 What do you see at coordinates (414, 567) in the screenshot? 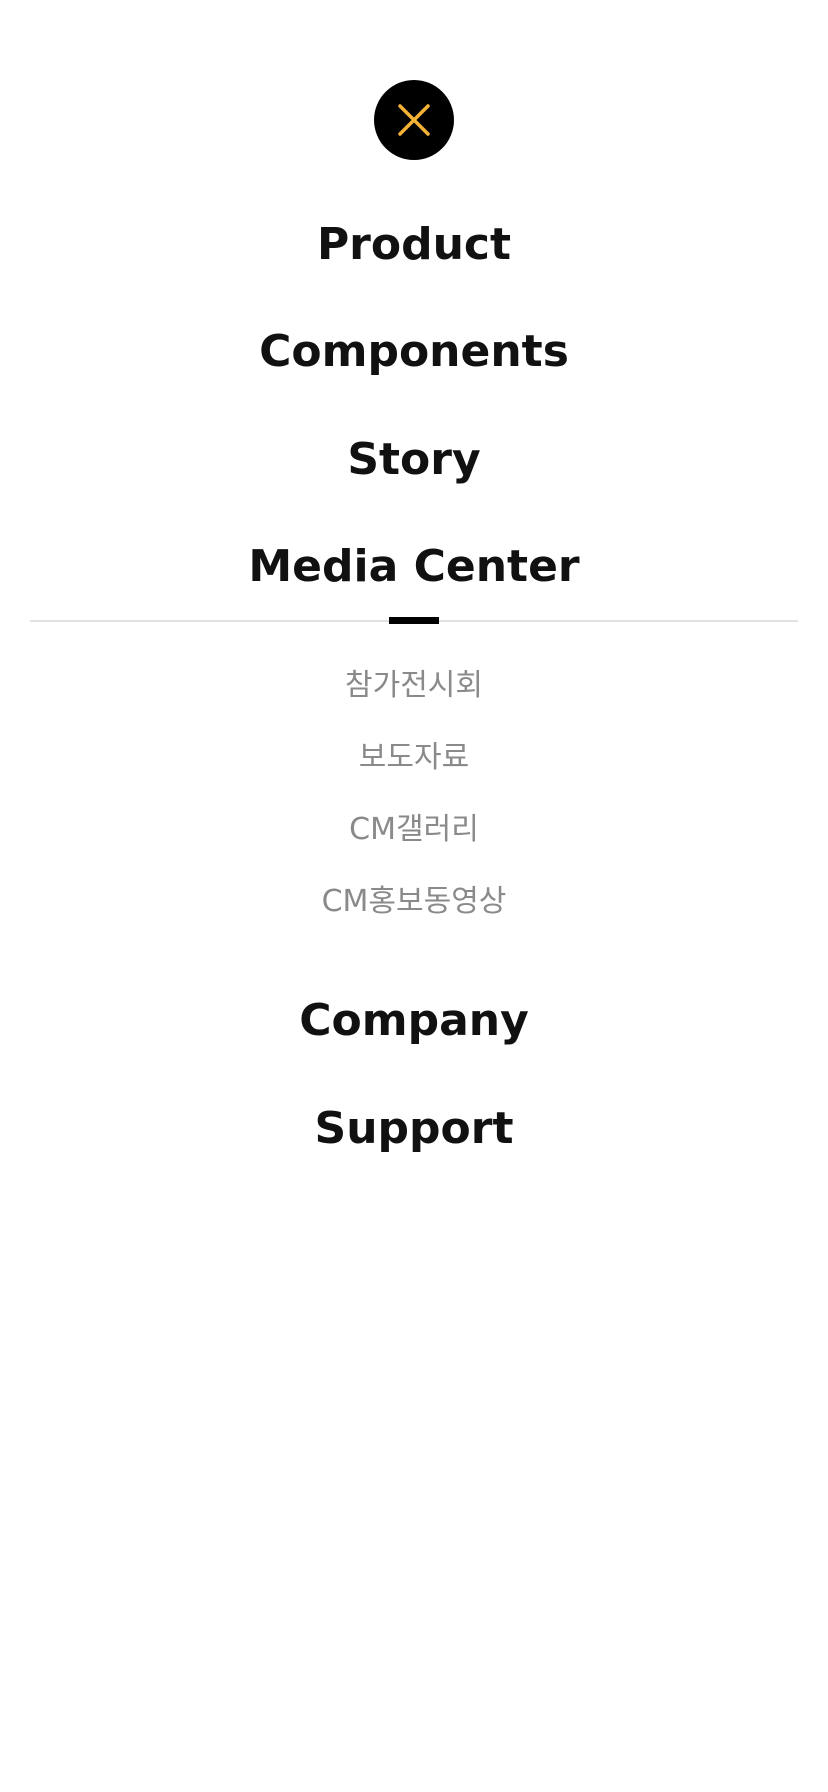
I see `menu-item-media-center: Media Center` at bounding box center [414, 567].